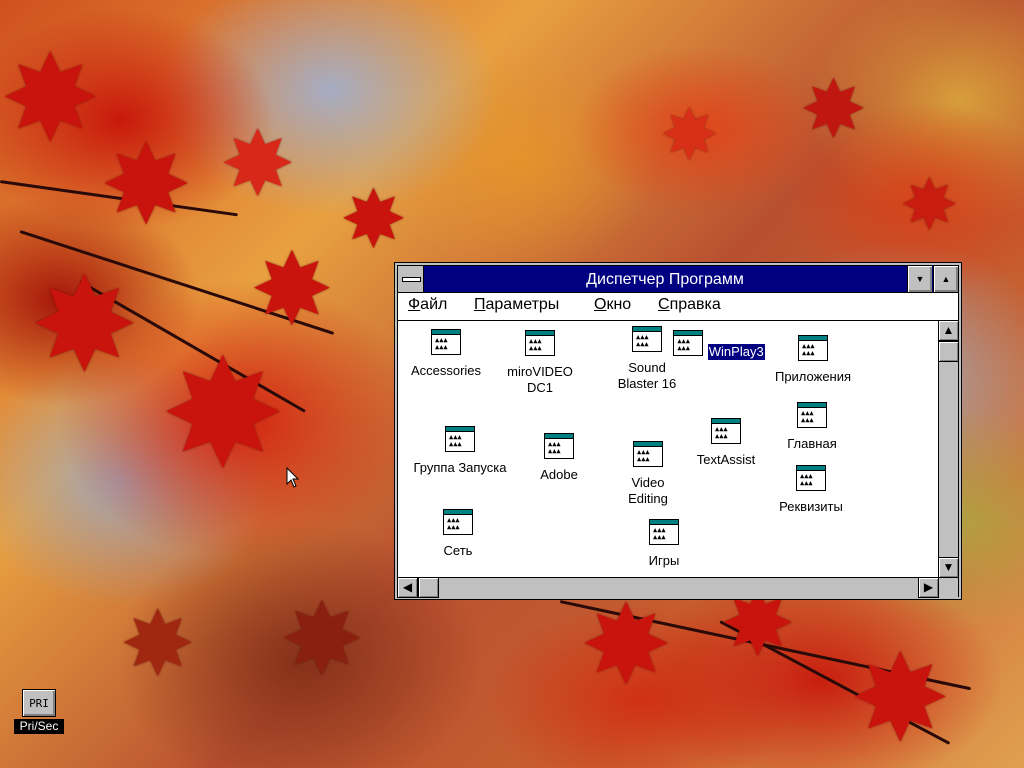 This screenshot has width=1024, height=768. Describe the element at coordinates (480, 304) in the screenshot. I see `menu-options-accelerator: П` at that location.